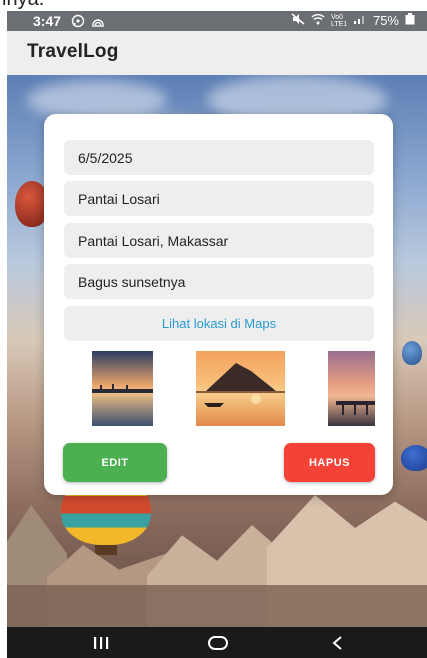  What do you see at coordinates (337, 643) in the screenshot?
I see `back-icon` at bounding box center [337, 643].